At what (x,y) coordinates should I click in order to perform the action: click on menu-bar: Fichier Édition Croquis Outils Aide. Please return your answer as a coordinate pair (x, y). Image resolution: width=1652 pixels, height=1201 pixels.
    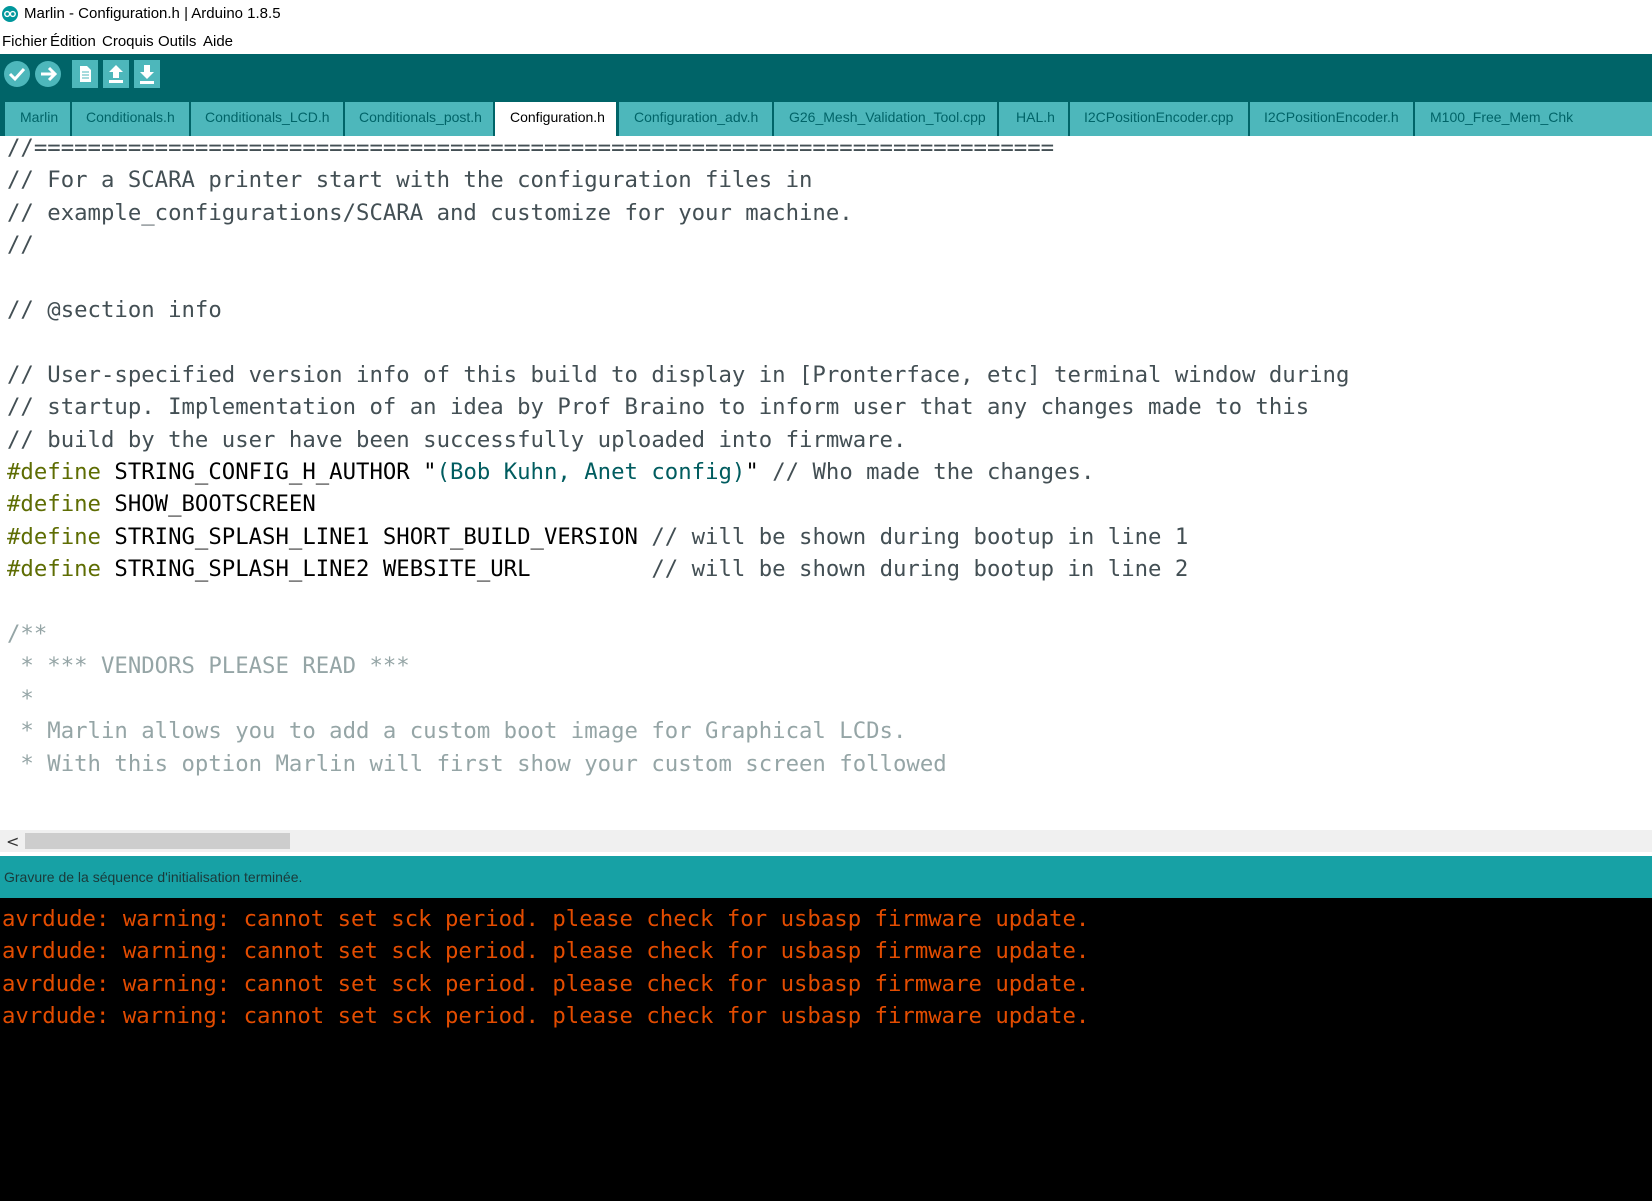
    Looking at the image, I should click on (826, 41).